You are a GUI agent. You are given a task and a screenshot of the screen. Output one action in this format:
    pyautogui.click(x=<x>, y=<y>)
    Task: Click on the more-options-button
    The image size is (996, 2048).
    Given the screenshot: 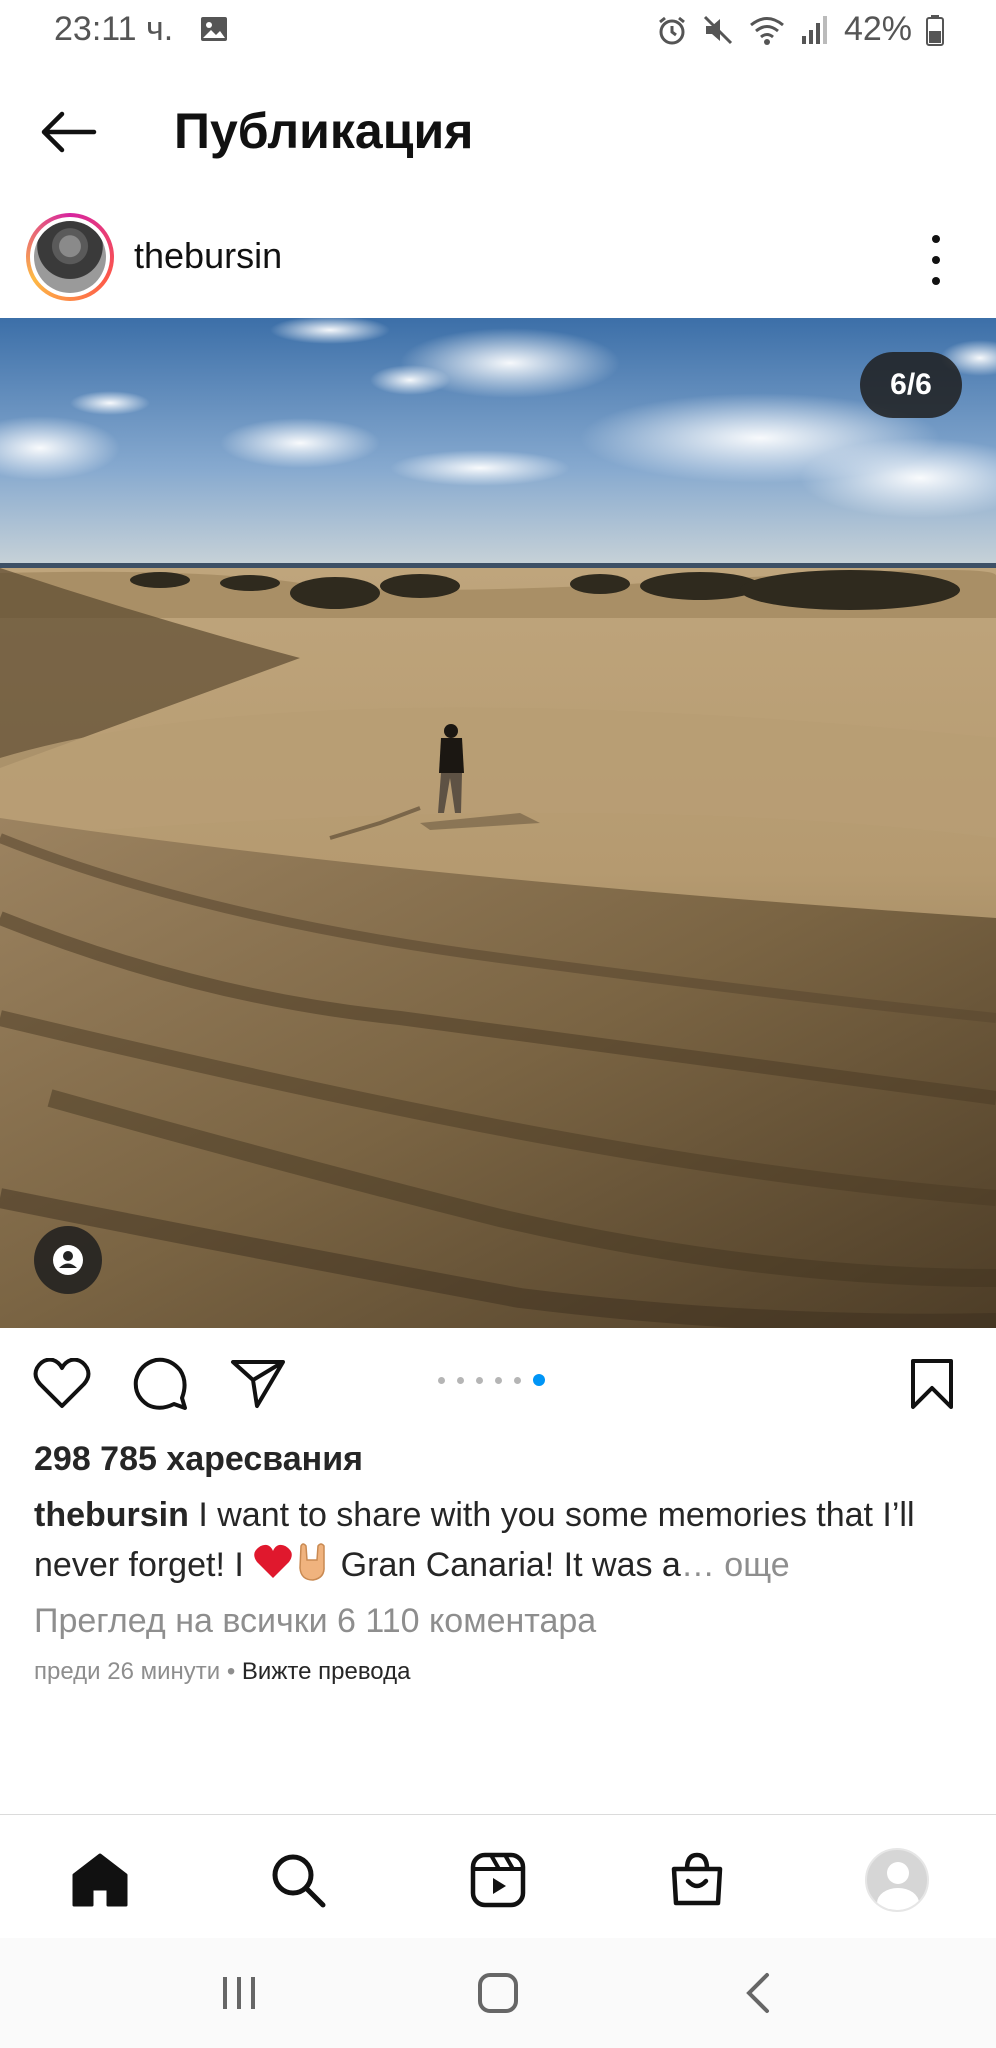 What is the action you would take?
    pyautogui.click(x=936, y=260)
    